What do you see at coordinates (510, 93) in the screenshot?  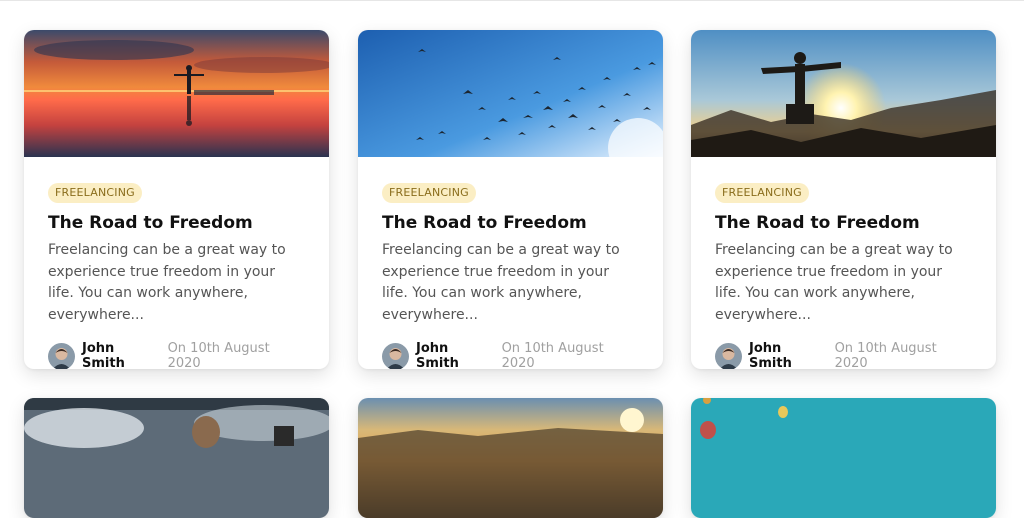 I see `birds-sky-image` at bounding box center [510, 93].